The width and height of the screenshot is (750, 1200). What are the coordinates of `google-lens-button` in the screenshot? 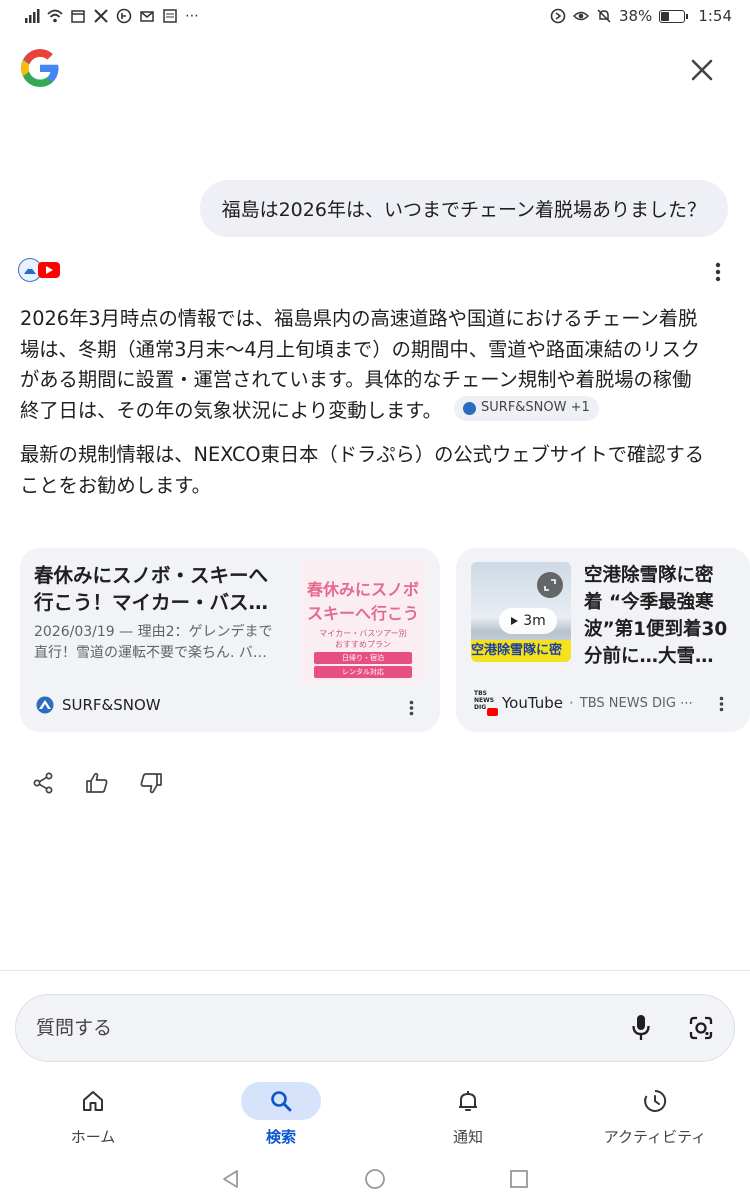 It's located at (701, 1028).